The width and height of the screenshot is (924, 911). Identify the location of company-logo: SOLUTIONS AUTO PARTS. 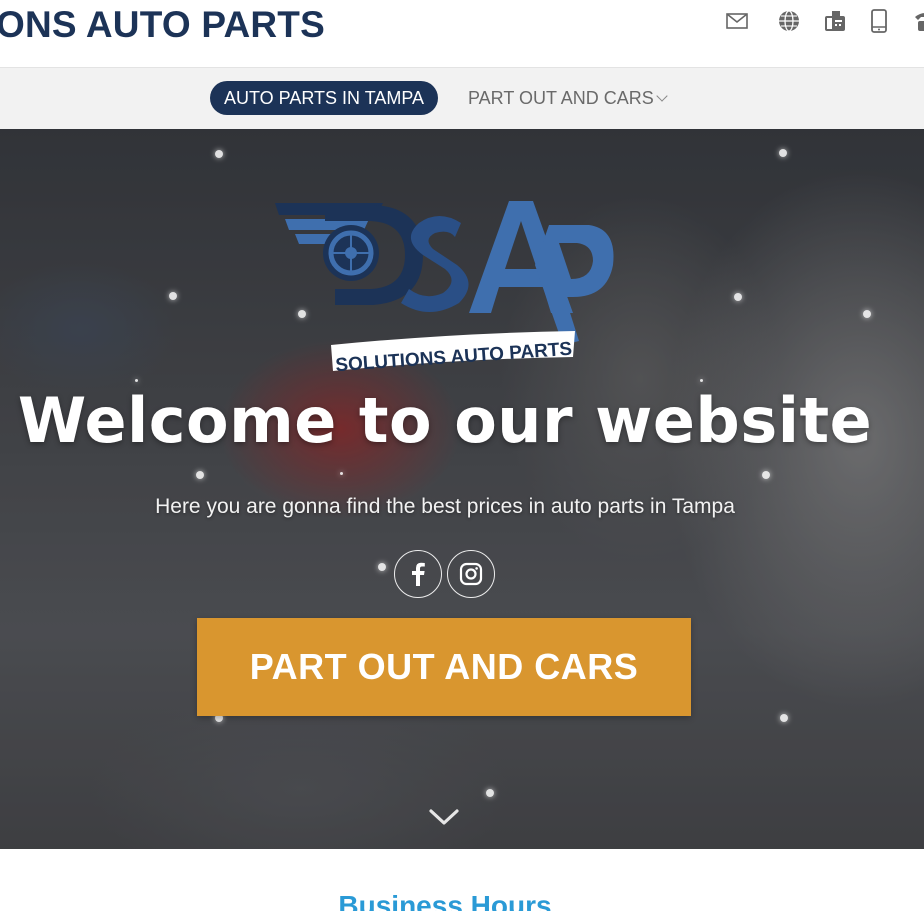
(445, 285).